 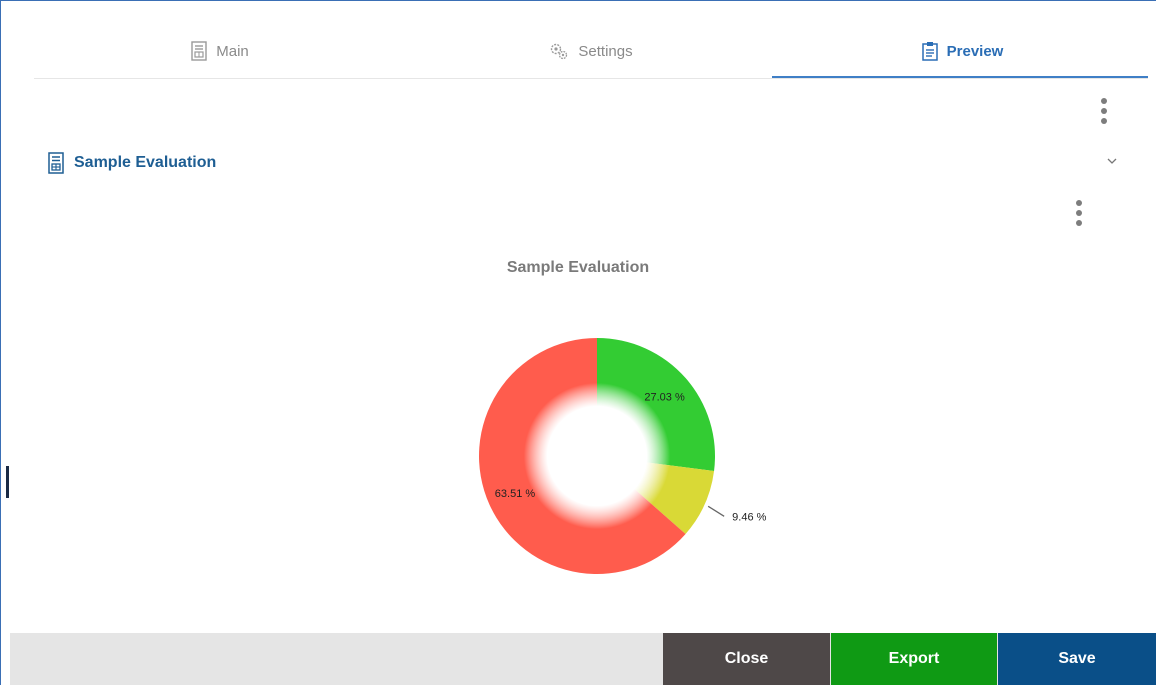 I want to click on slice-label-leader, so click(x=716, y=511).